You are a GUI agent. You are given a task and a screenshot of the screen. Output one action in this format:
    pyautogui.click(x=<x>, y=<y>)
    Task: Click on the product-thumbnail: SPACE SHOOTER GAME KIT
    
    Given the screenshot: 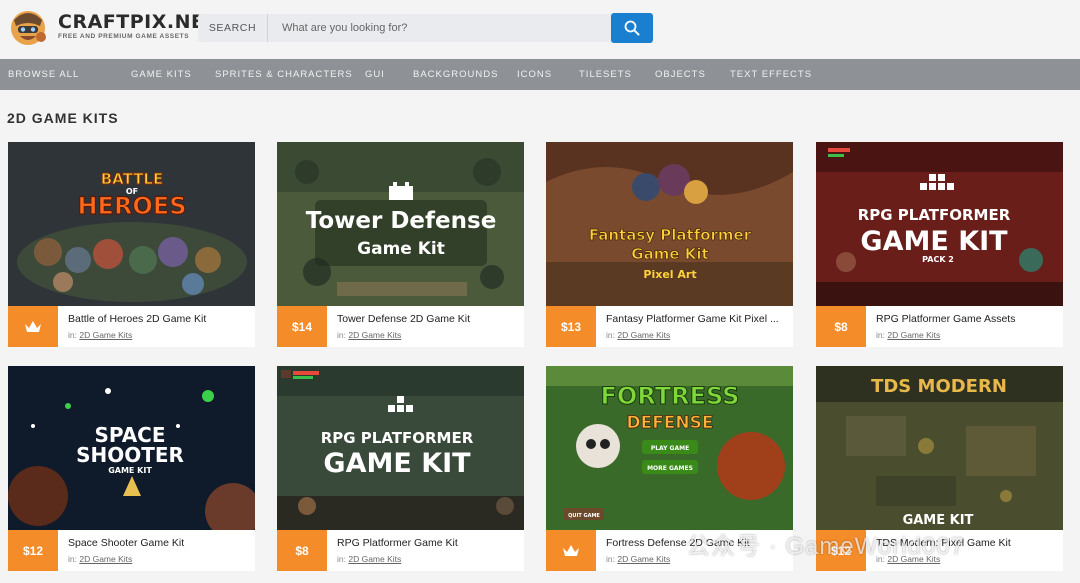 What is the action you would take?
    pyautogui.click(x=131, y=448)
    